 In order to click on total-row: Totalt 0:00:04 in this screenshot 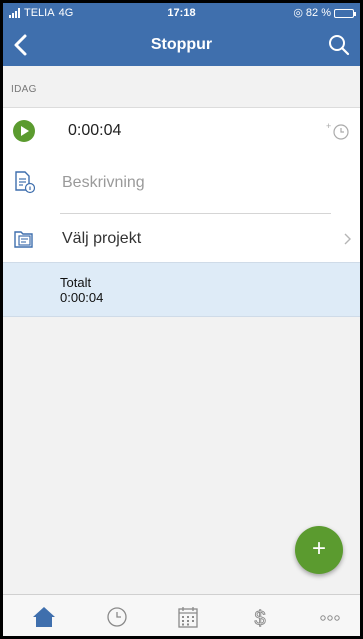, I will do `click(181, 289)`.